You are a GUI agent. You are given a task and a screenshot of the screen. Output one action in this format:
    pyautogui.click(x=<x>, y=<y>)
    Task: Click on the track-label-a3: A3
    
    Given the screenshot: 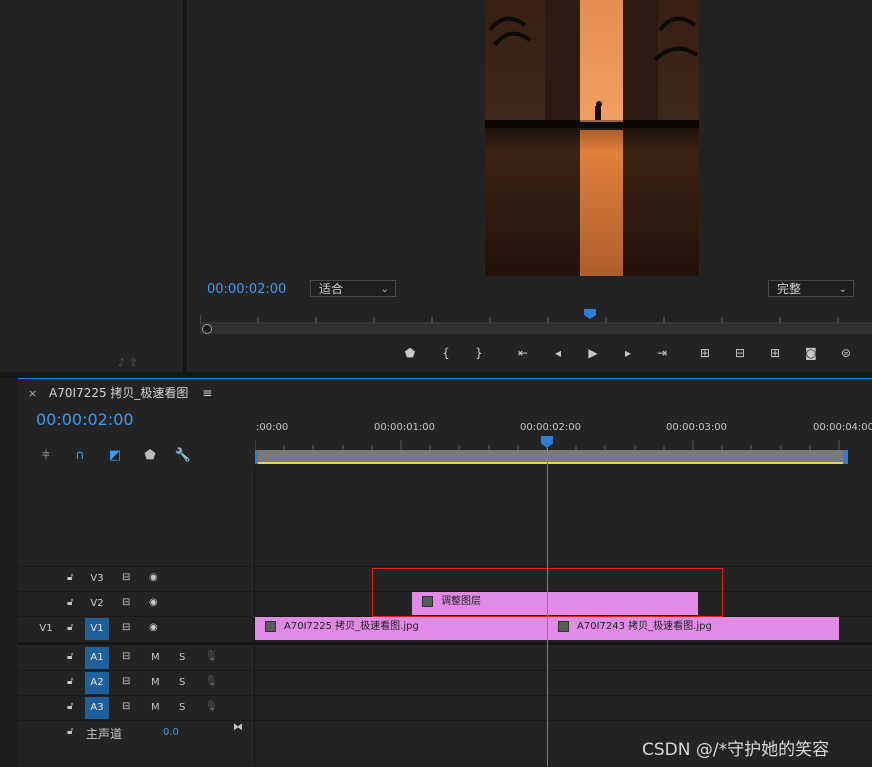 What is the action you would take?
    pyautogui.click(x=97, y=708)
    